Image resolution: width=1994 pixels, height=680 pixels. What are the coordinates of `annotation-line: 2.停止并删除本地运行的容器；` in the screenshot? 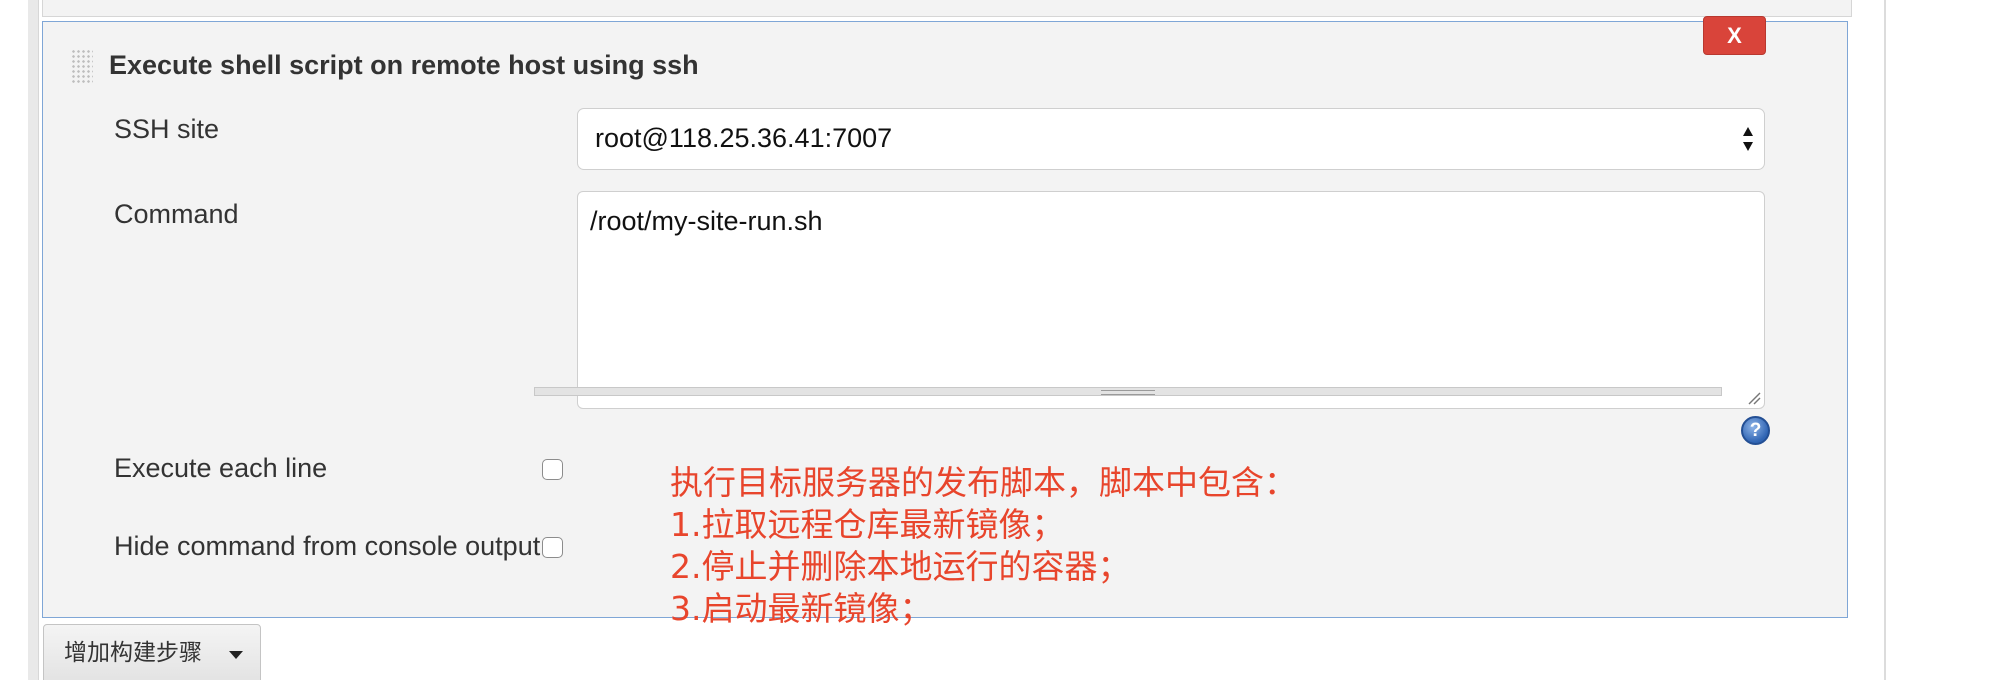 It's located at (900, 566).